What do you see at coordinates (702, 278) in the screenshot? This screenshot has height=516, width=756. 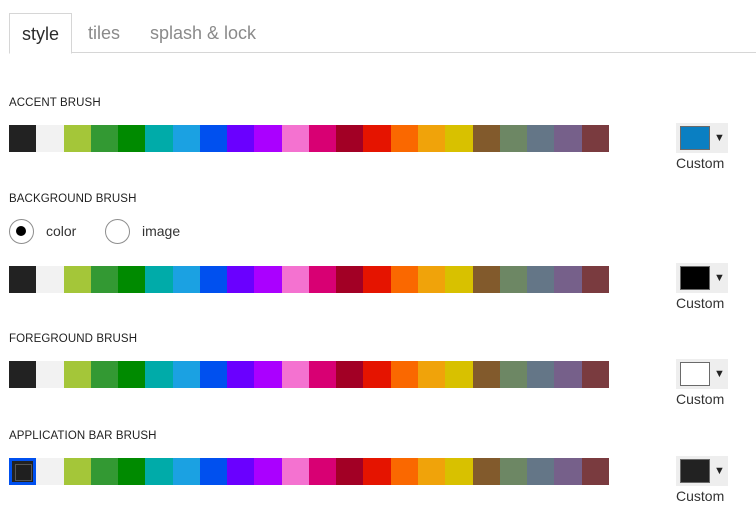 I see `background-custom-picker: ▼` at bounding box center [702, 278].